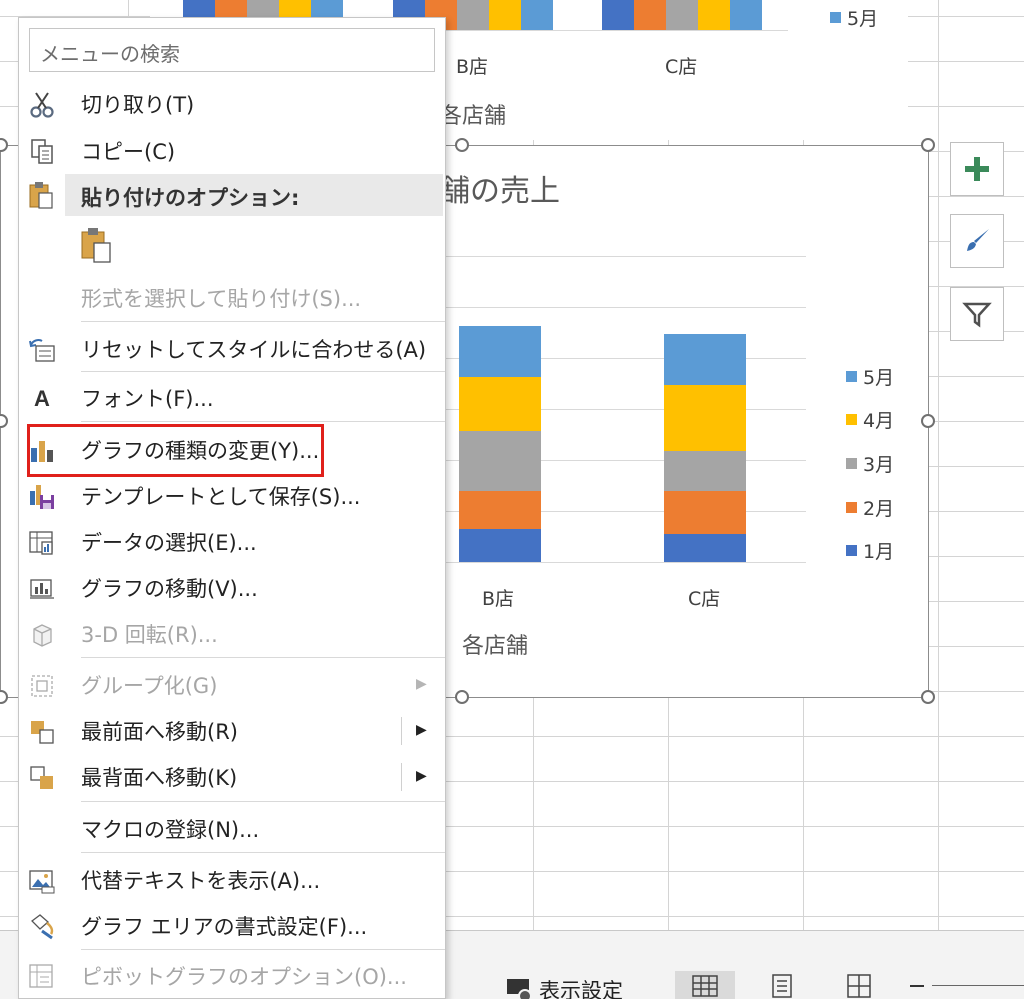  I want to click on legend-label: 4月, so click(879, 421).